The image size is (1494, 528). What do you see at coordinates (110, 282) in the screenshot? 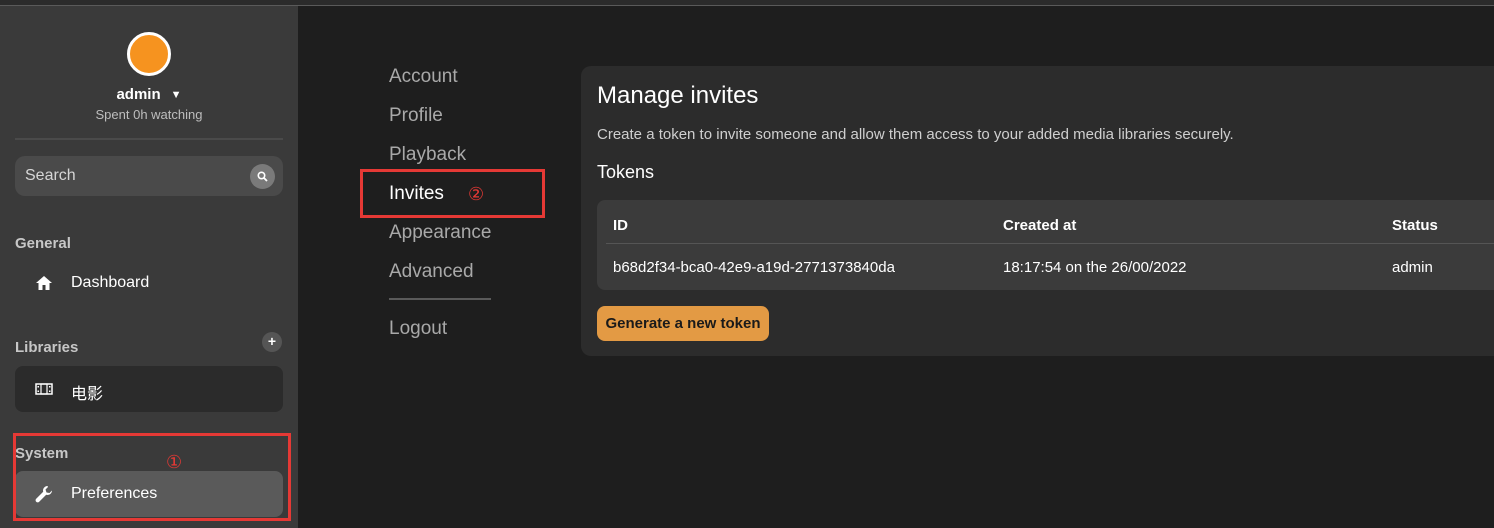
I see `sidebar-item-label: Dashboard` at bounding box center [110, 282].